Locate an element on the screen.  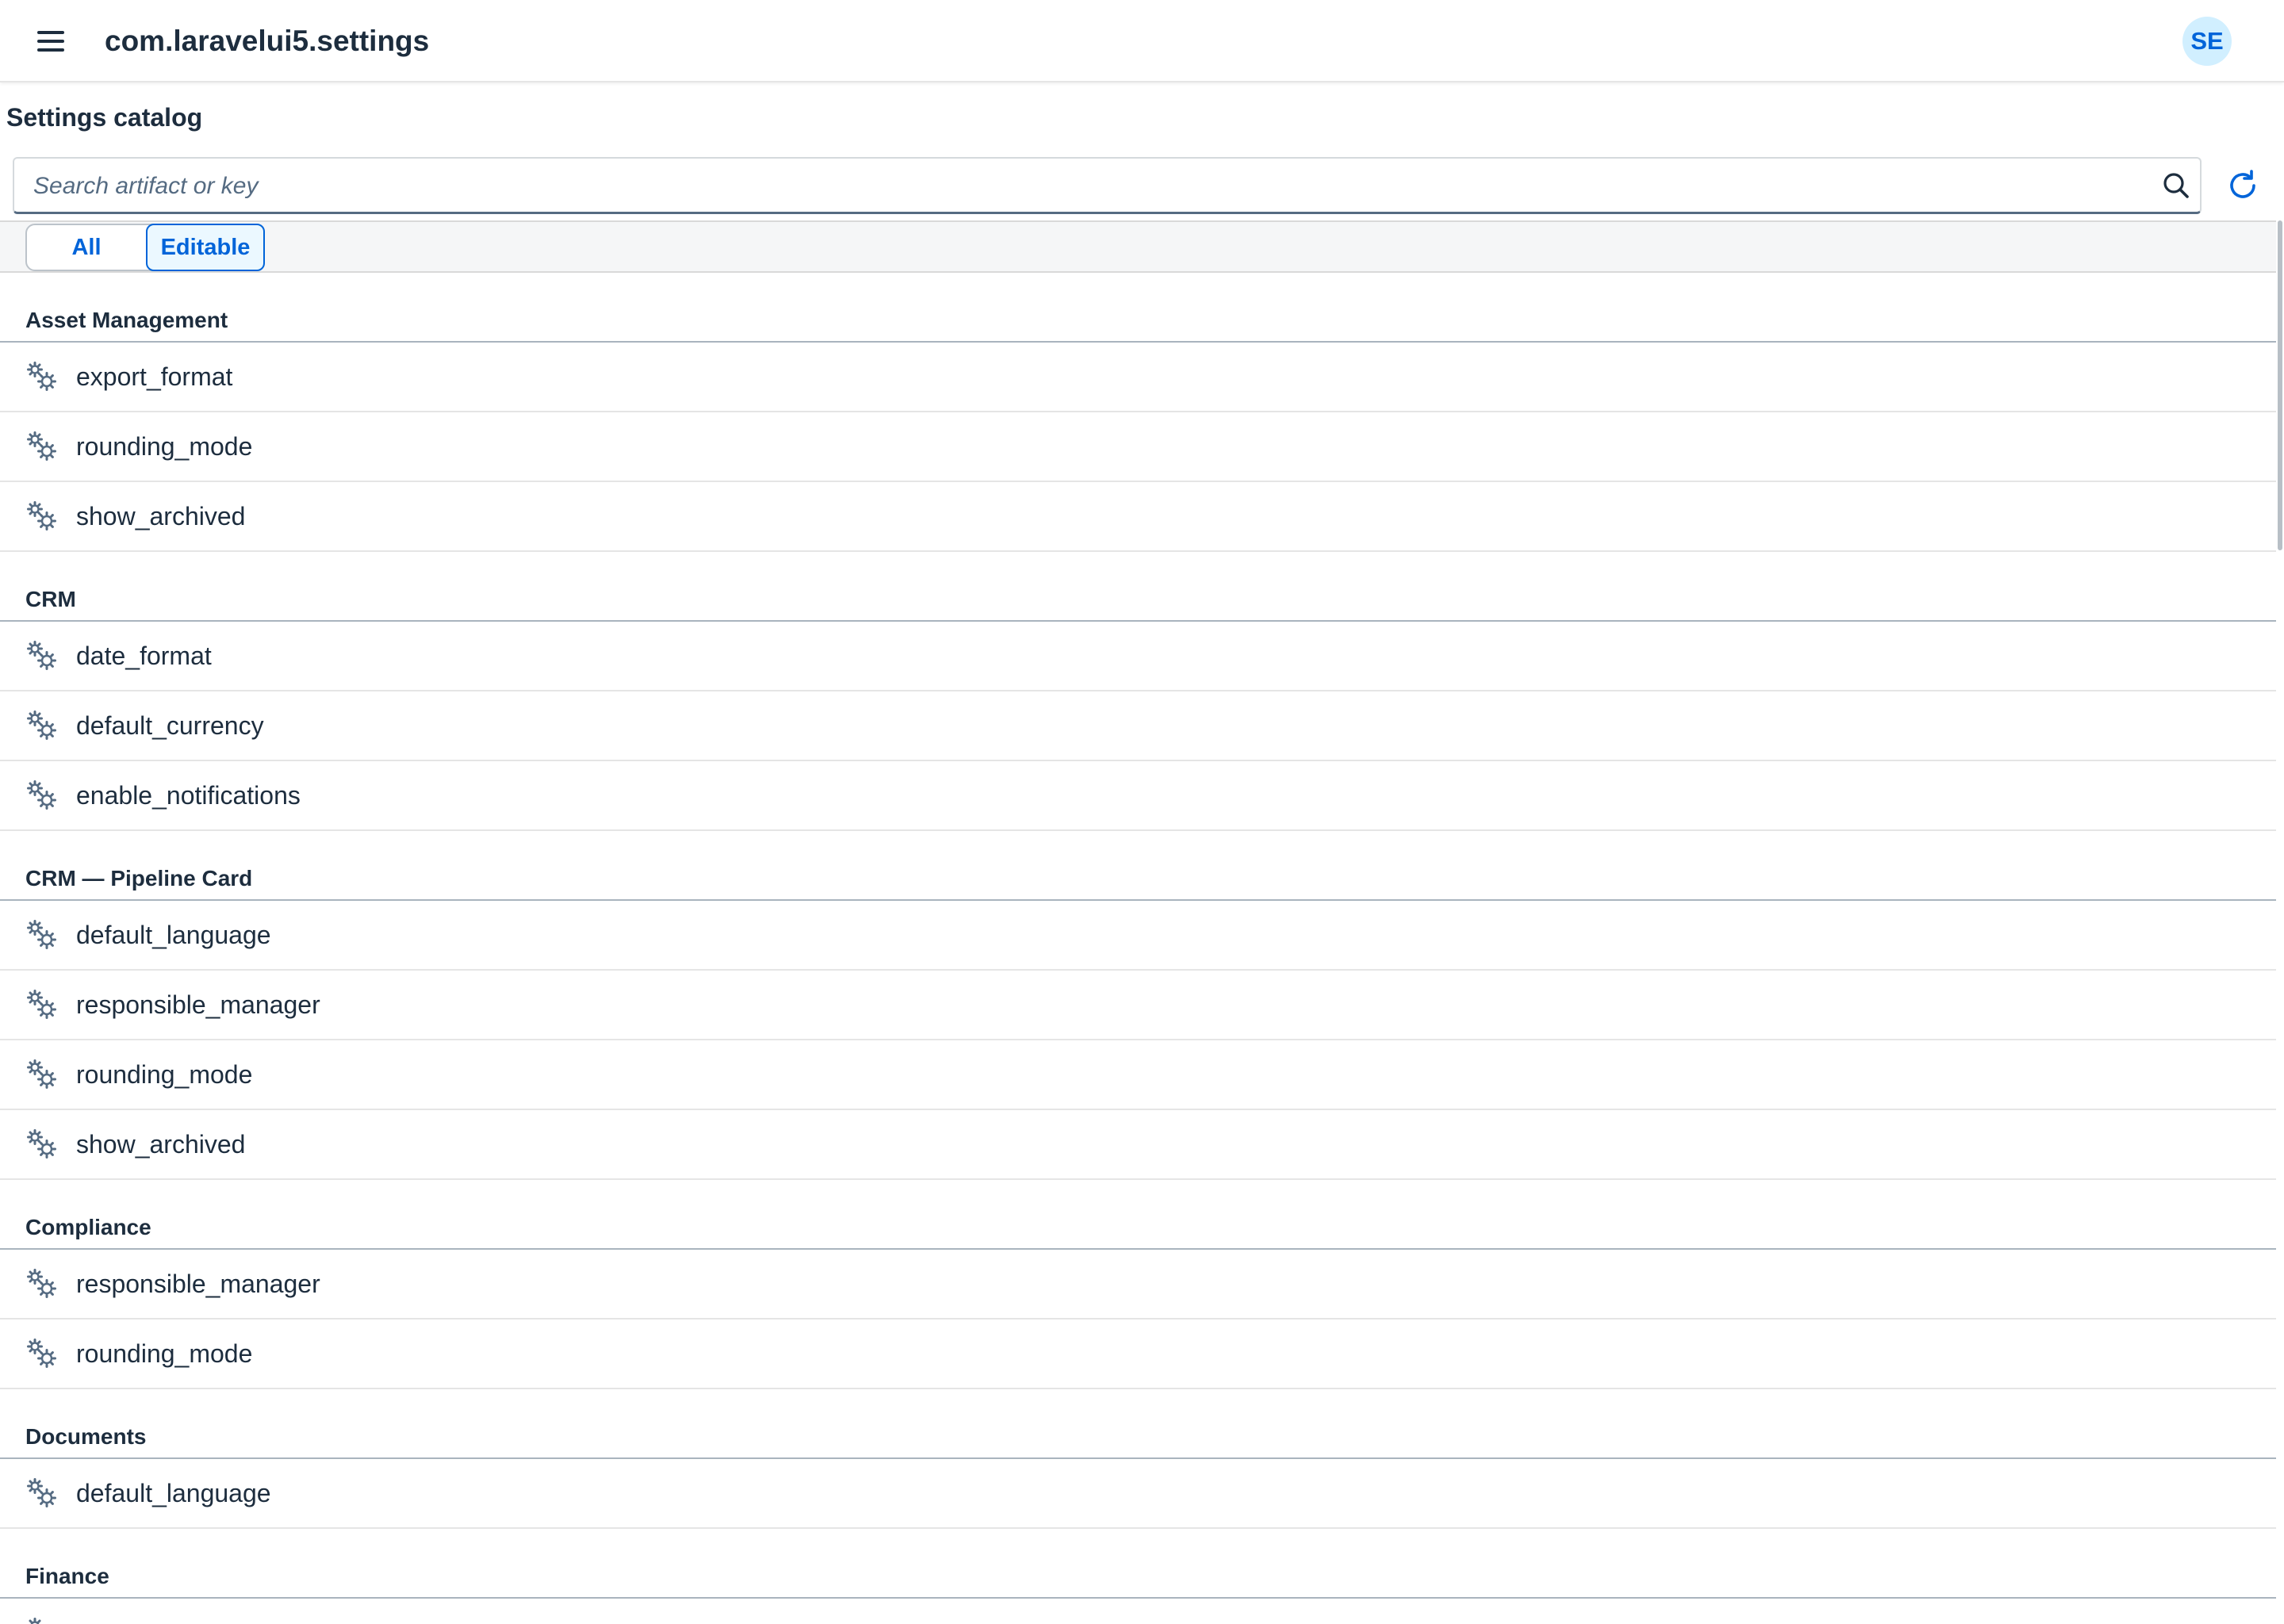
list-item: date_format is located at coordinates (1138, 656).